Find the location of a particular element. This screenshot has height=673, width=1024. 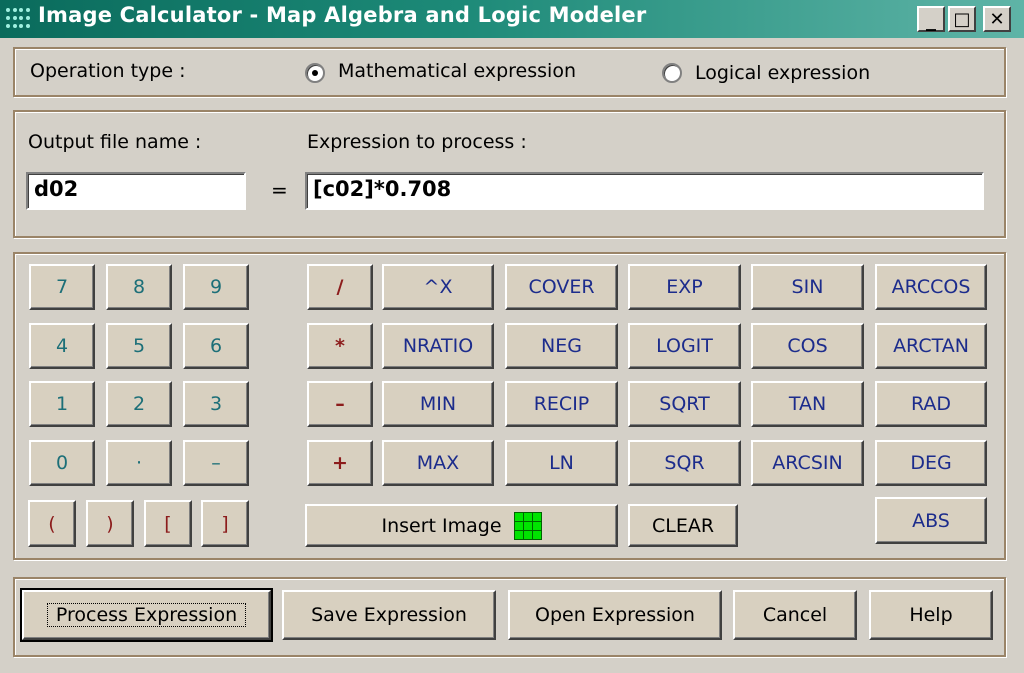

expression-input: [c02]*0.708 is located at coordinates (644, 191).